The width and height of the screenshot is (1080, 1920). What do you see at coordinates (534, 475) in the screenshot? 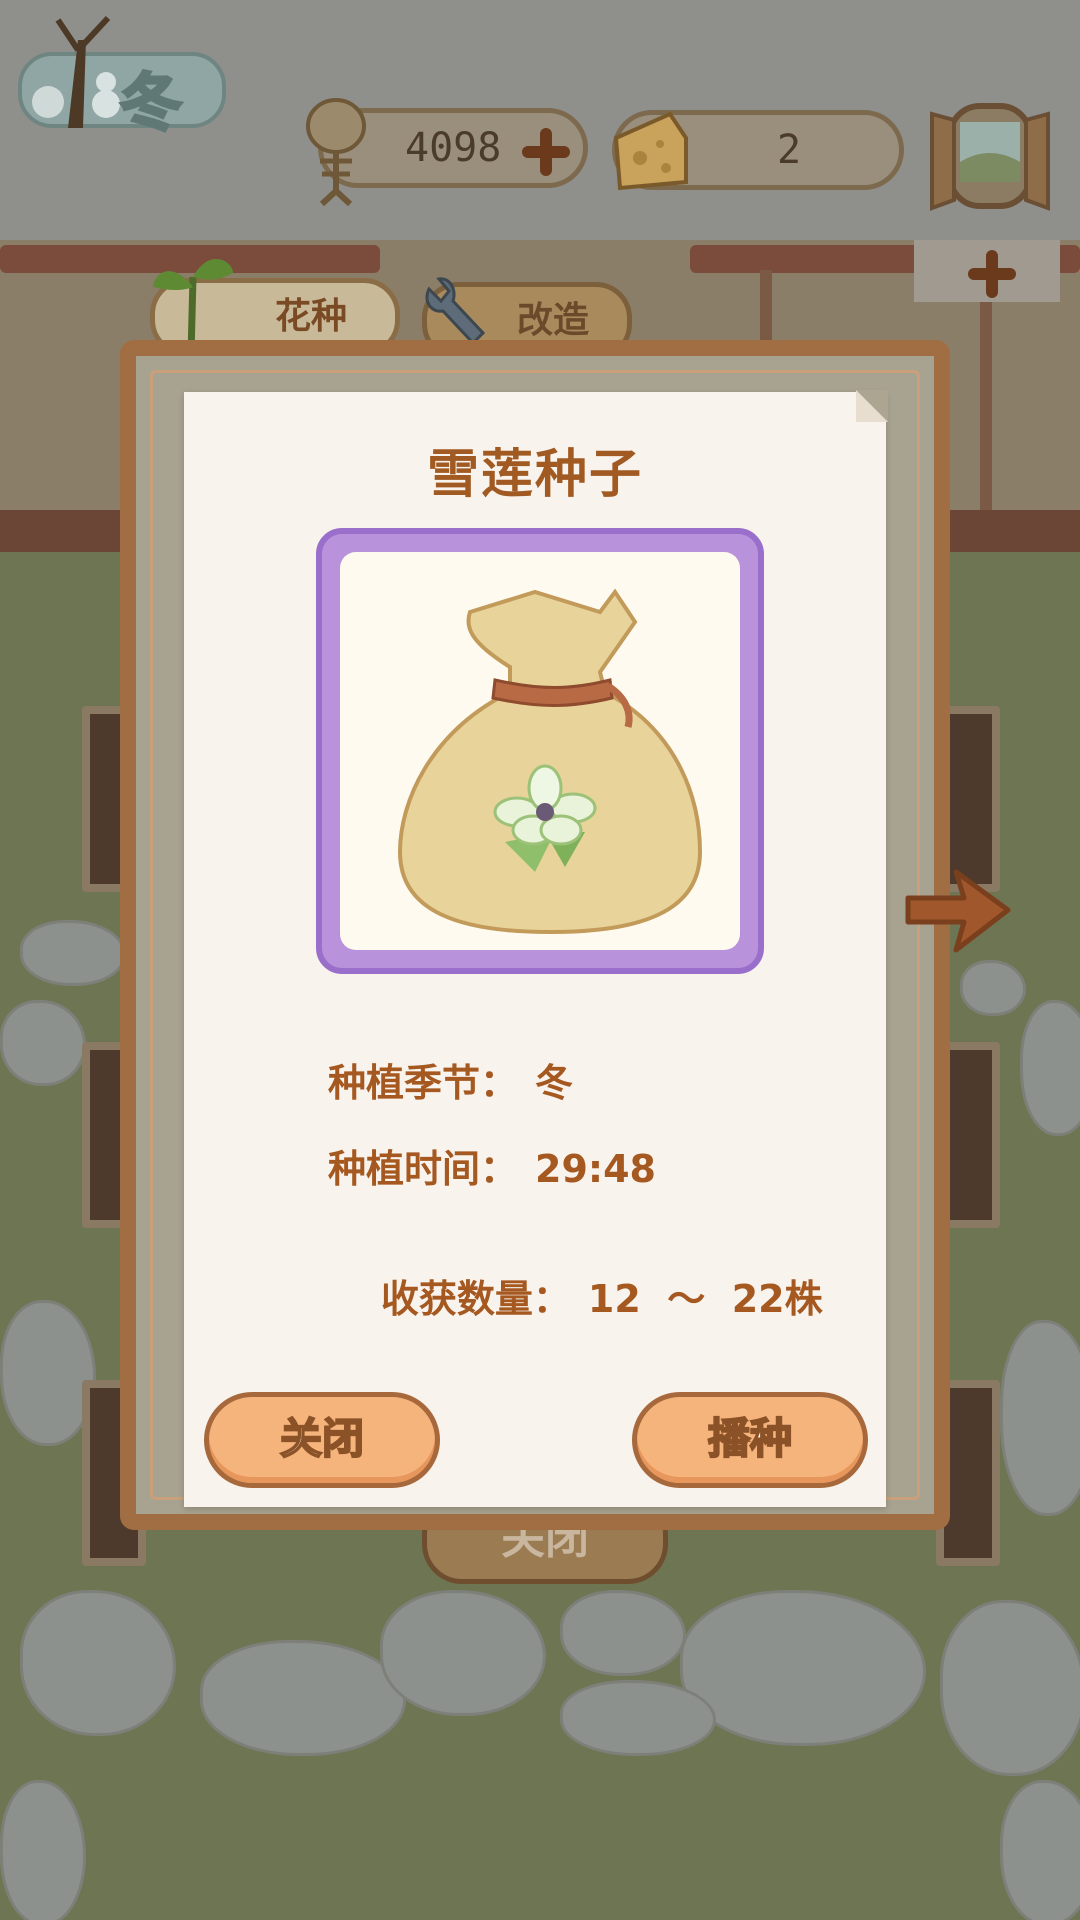
I see `popup-title: 雪莲种子` at bounding box center [534, 475].